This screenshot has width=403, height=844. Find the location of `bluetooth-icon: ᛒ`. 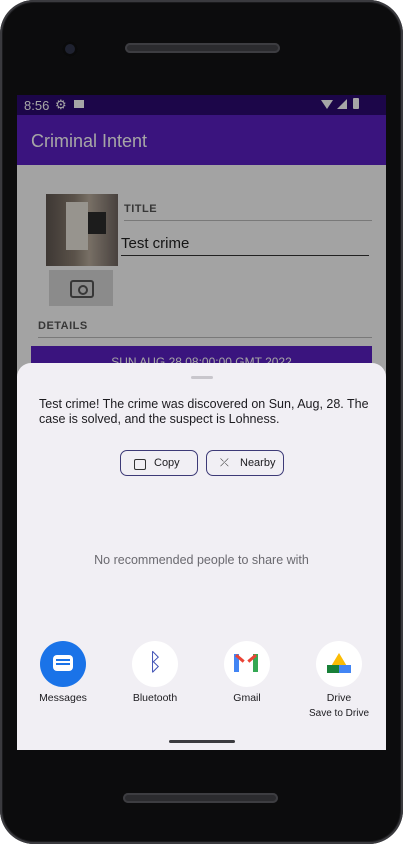

bluetooth-icon: ᛒ is located at coordinates (155, 664).